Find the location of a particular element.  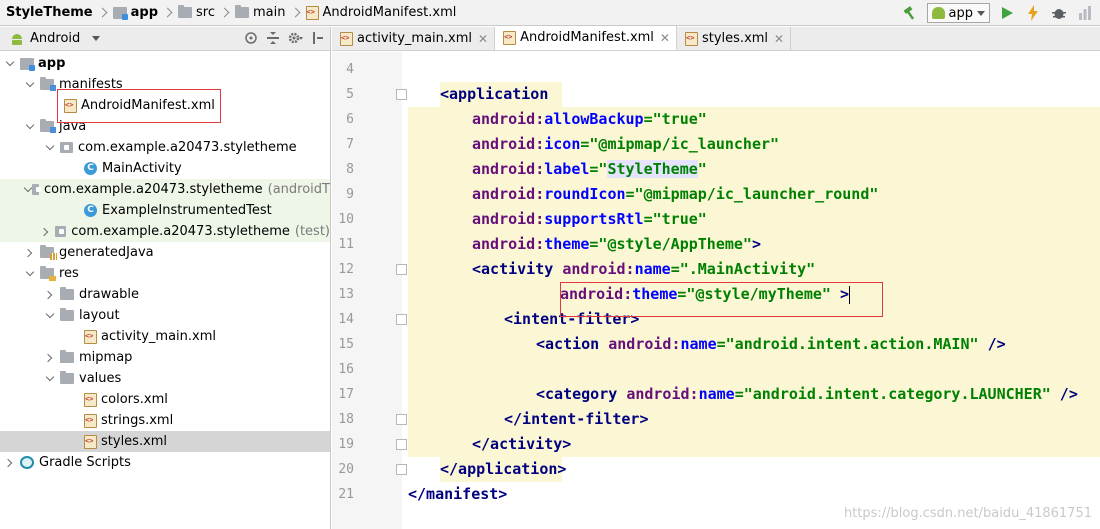

line-number: 19 is located at coordinates (346, 444).